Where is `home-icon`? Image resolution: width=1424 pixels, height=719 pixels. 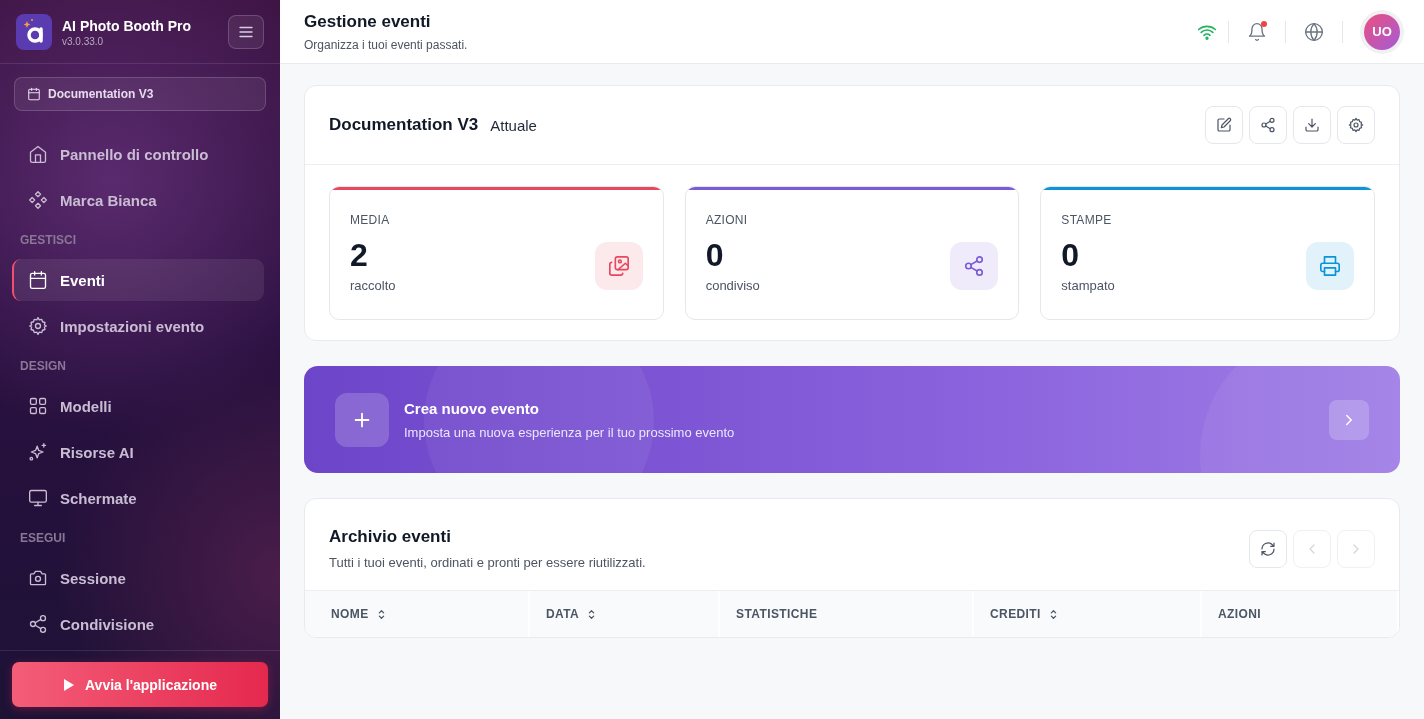 home-icon is located at coordinates (38, 154).